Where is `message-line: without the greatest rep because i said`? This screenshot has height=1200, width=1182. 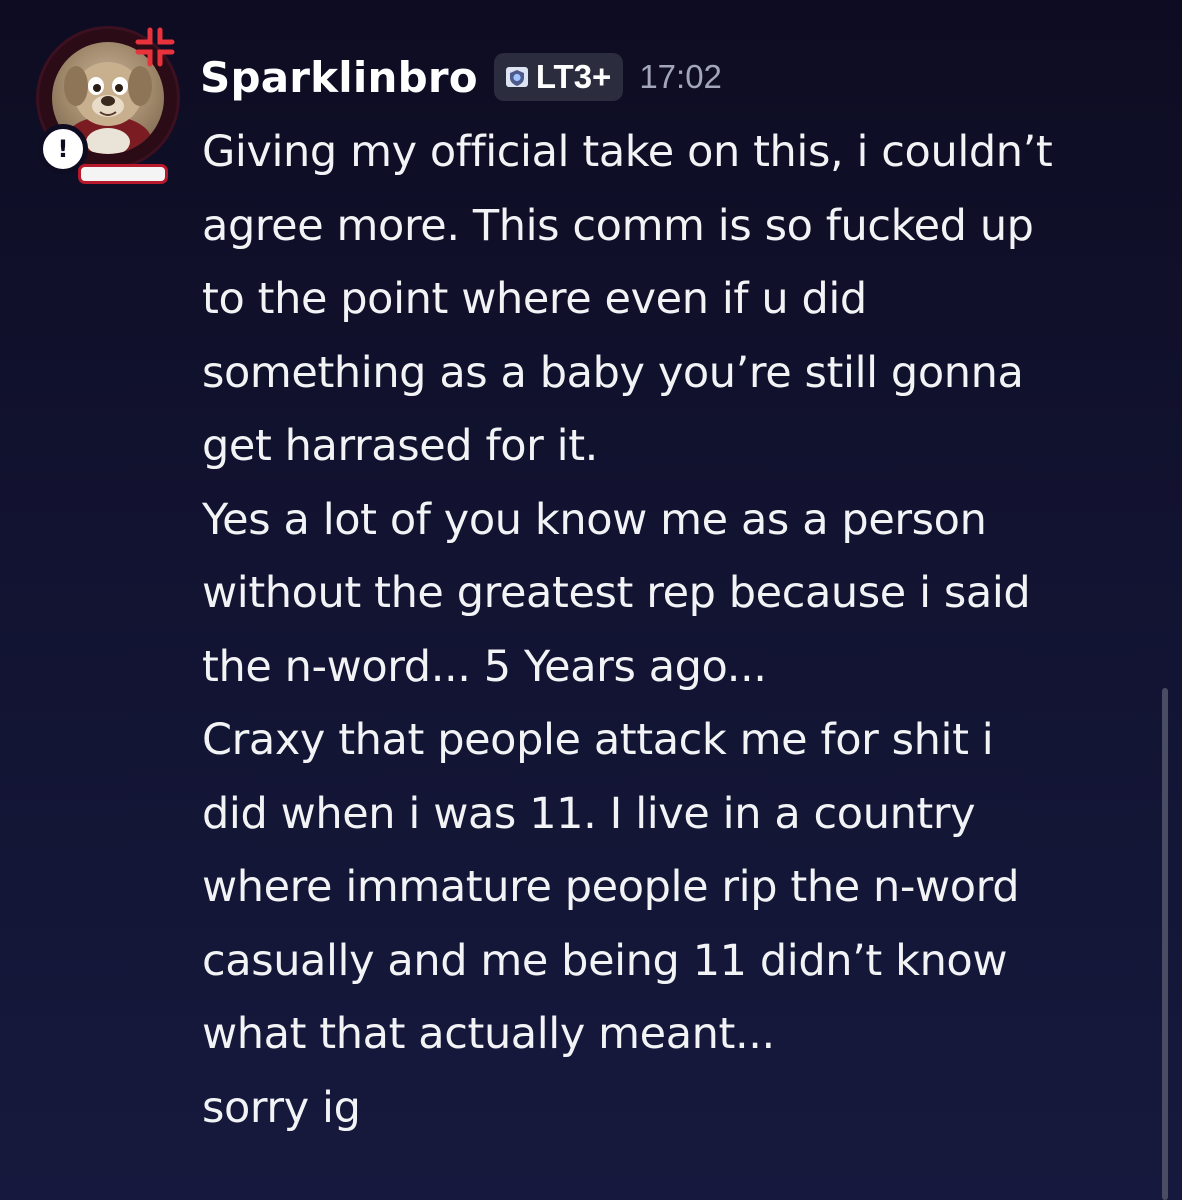
message-line: without the greatest rep because i said is located at coordinates (616, 593).